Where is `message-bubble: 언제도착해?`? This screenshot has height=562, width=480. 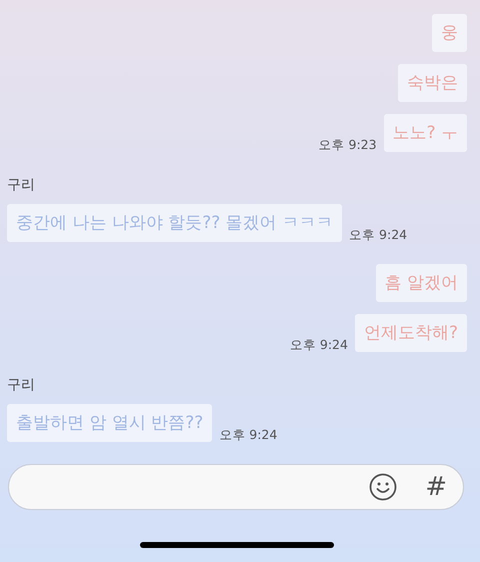 message-bubble: 언제도착해? is located at coordinates (410, 333).